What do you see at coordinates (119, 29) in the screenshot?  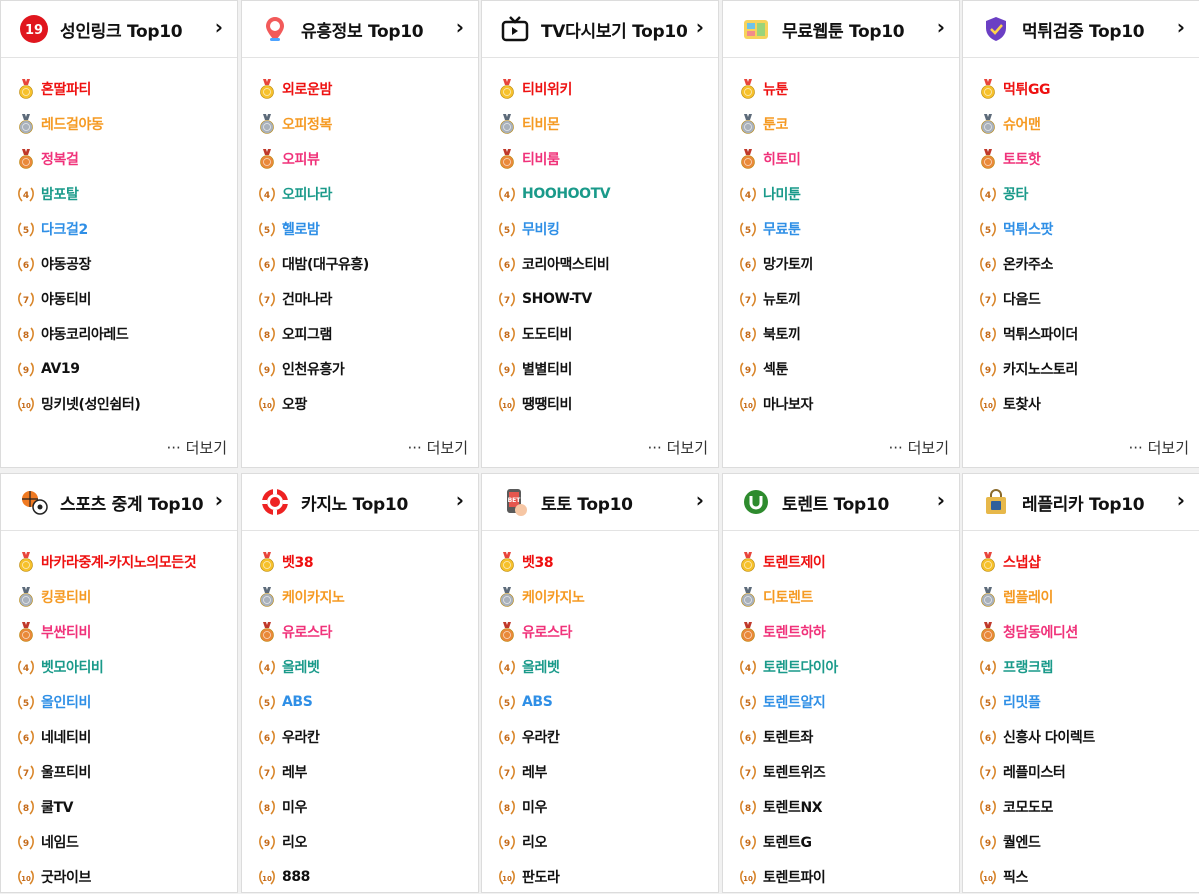 I see `card-header: 19 성인링크 Top10 ›` at bounding box center [119, 29].